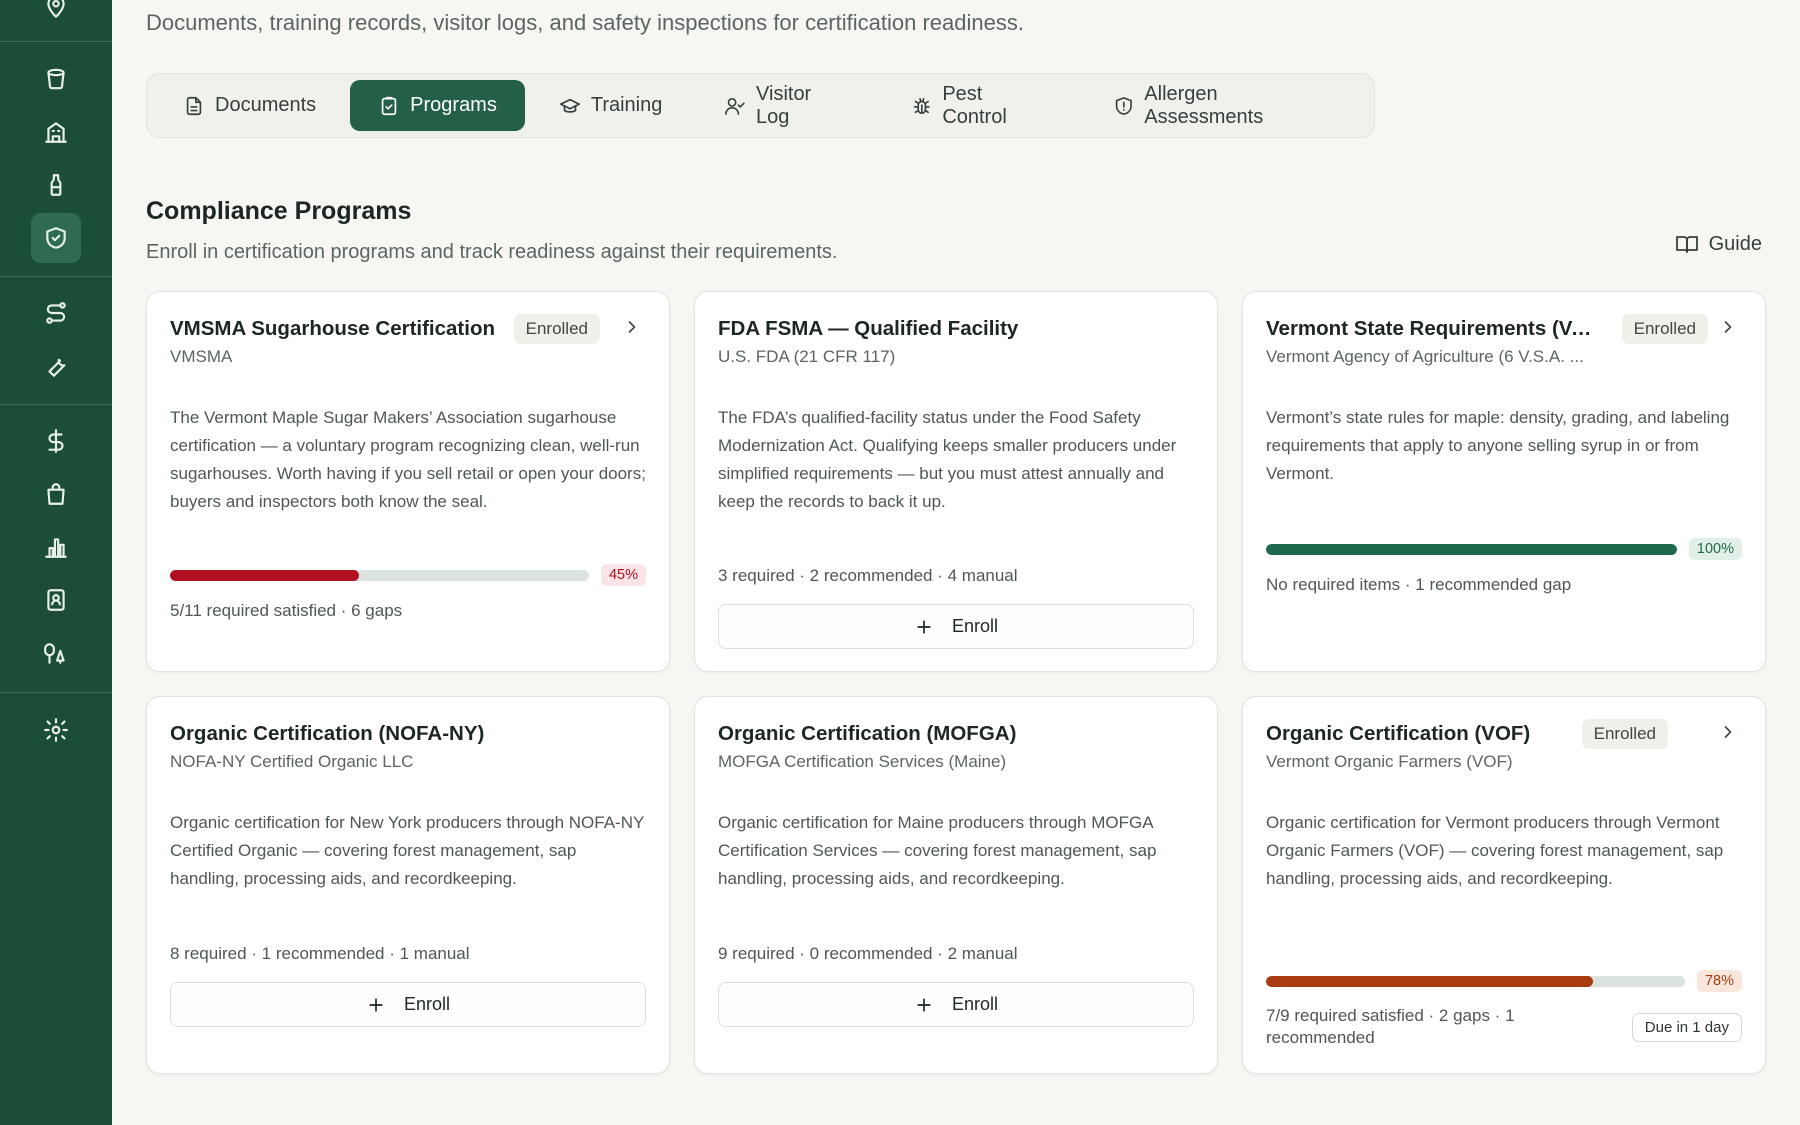  Describe the element at coordinates (56, 185) in the screenshot. I see `bottle-icon` at that location.